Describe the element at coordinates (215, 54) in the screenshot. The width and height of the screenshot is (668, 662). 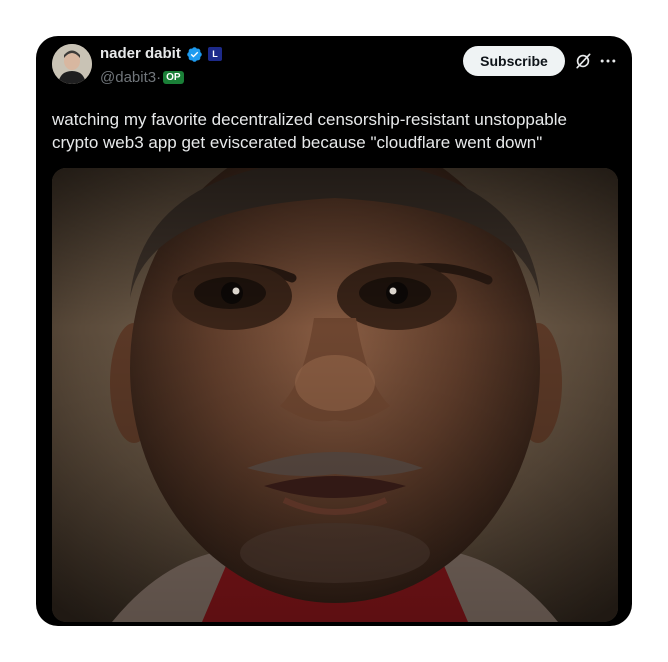
I see `affiliate-badge: L` at that location.